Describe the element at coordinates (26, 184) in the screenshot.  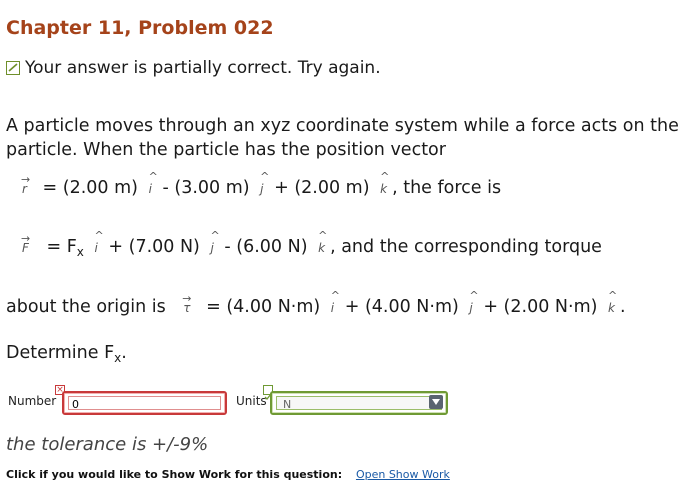
I see `r-vector-symbol: → r` at that location.